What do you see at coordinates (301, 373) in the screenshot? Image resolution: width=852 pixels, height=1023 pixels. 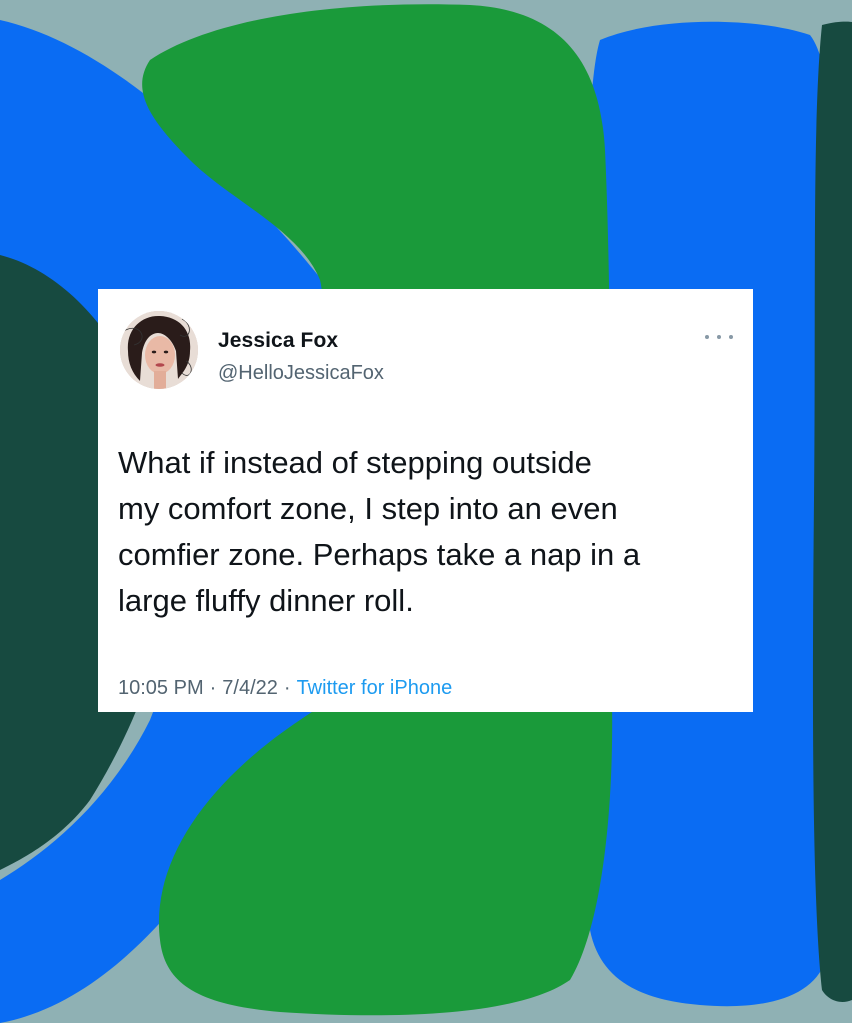 I see `user-handle: @HelloJessicaFox` at bounding box center [301, 373].